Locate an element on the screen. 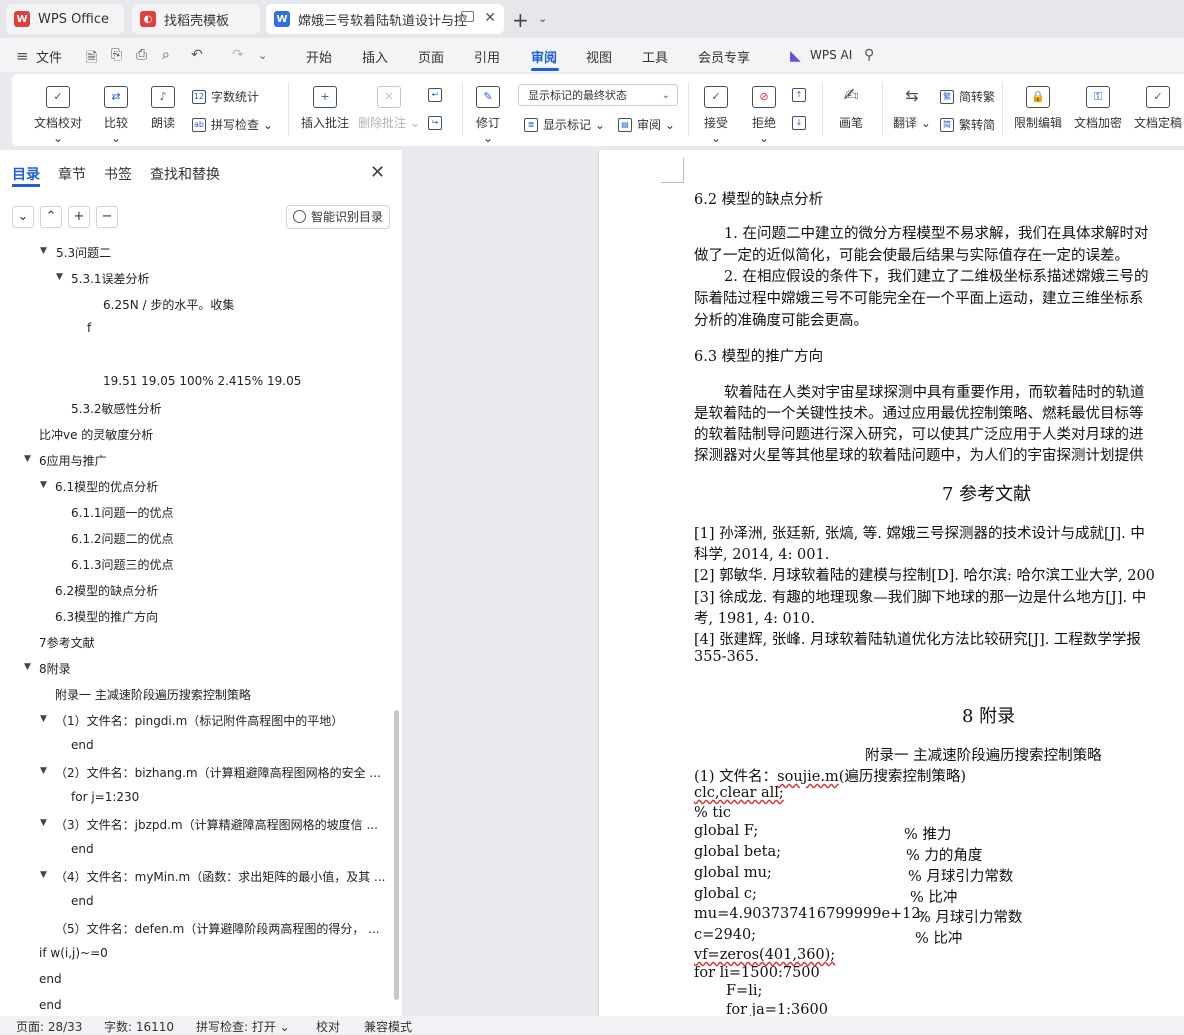 The width and height of the screenshot is (1184, 1035). proofread-status: 校对 is located at coordinates (328, 1026).